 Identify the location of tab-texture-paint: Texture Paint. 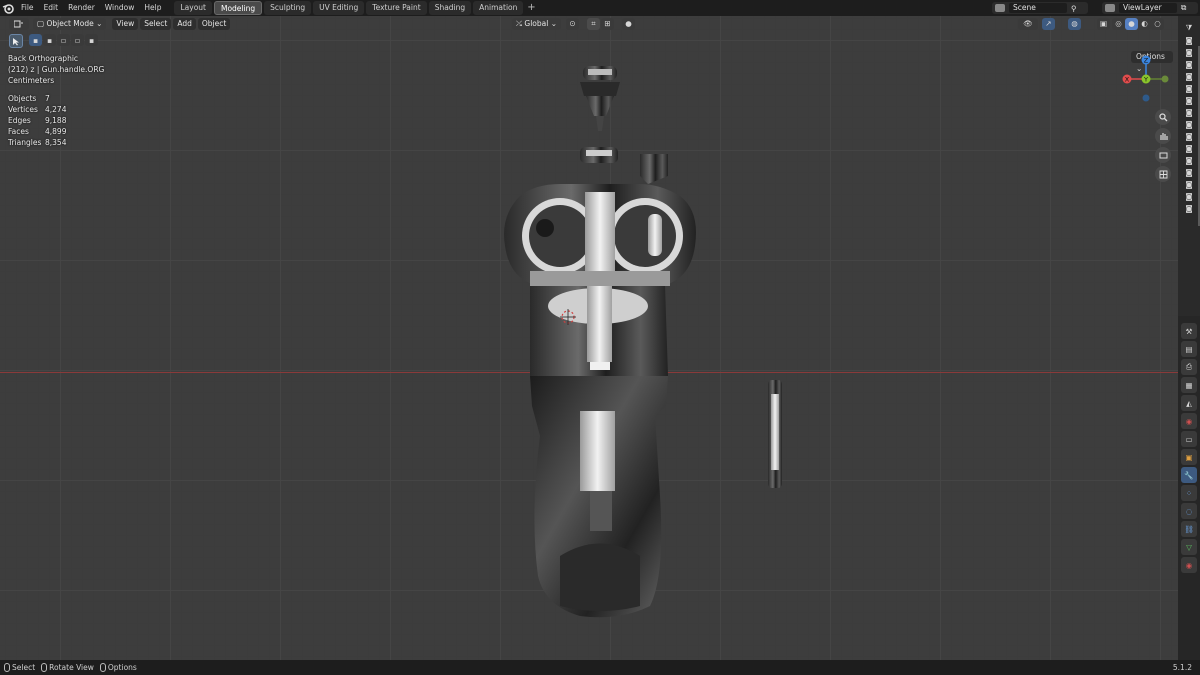
(396, 8).